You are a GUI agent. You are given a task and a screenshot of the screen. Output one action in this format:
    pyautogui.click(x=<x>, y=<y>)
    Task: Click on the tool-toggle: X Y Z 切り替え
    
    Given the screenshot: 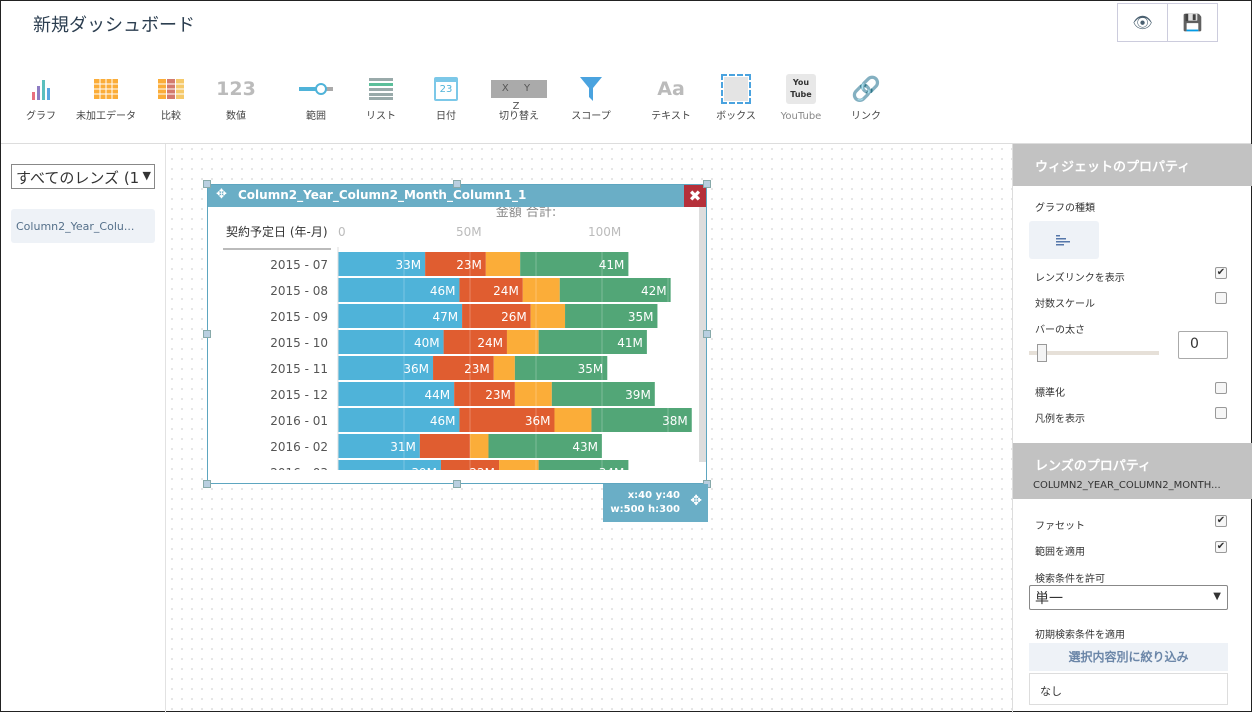 What is the action you would take?
    pyautogui.click(x=519, y=97)
    